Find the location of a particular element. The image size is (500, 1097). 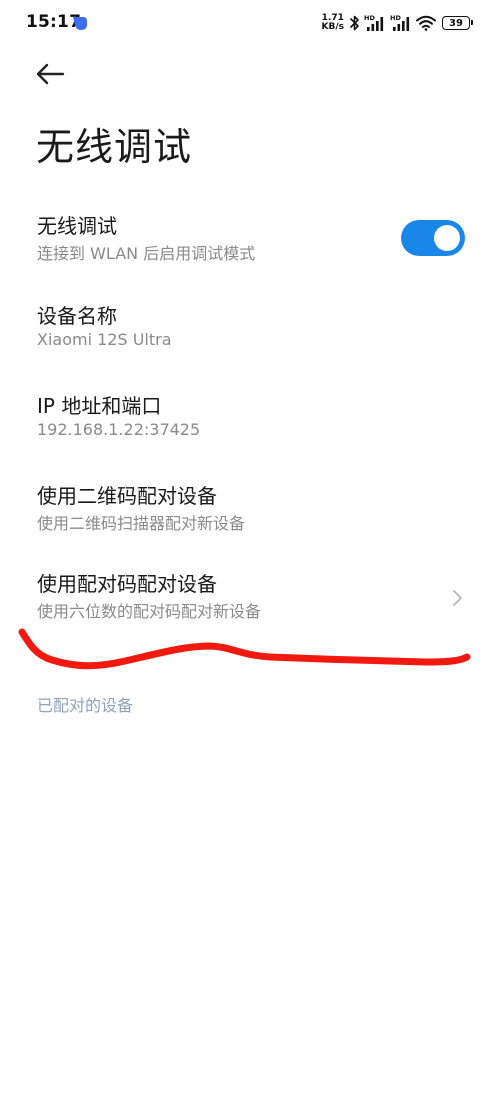

setting-title: 使用配对码配对设备 is located at coordinates (127, 584).